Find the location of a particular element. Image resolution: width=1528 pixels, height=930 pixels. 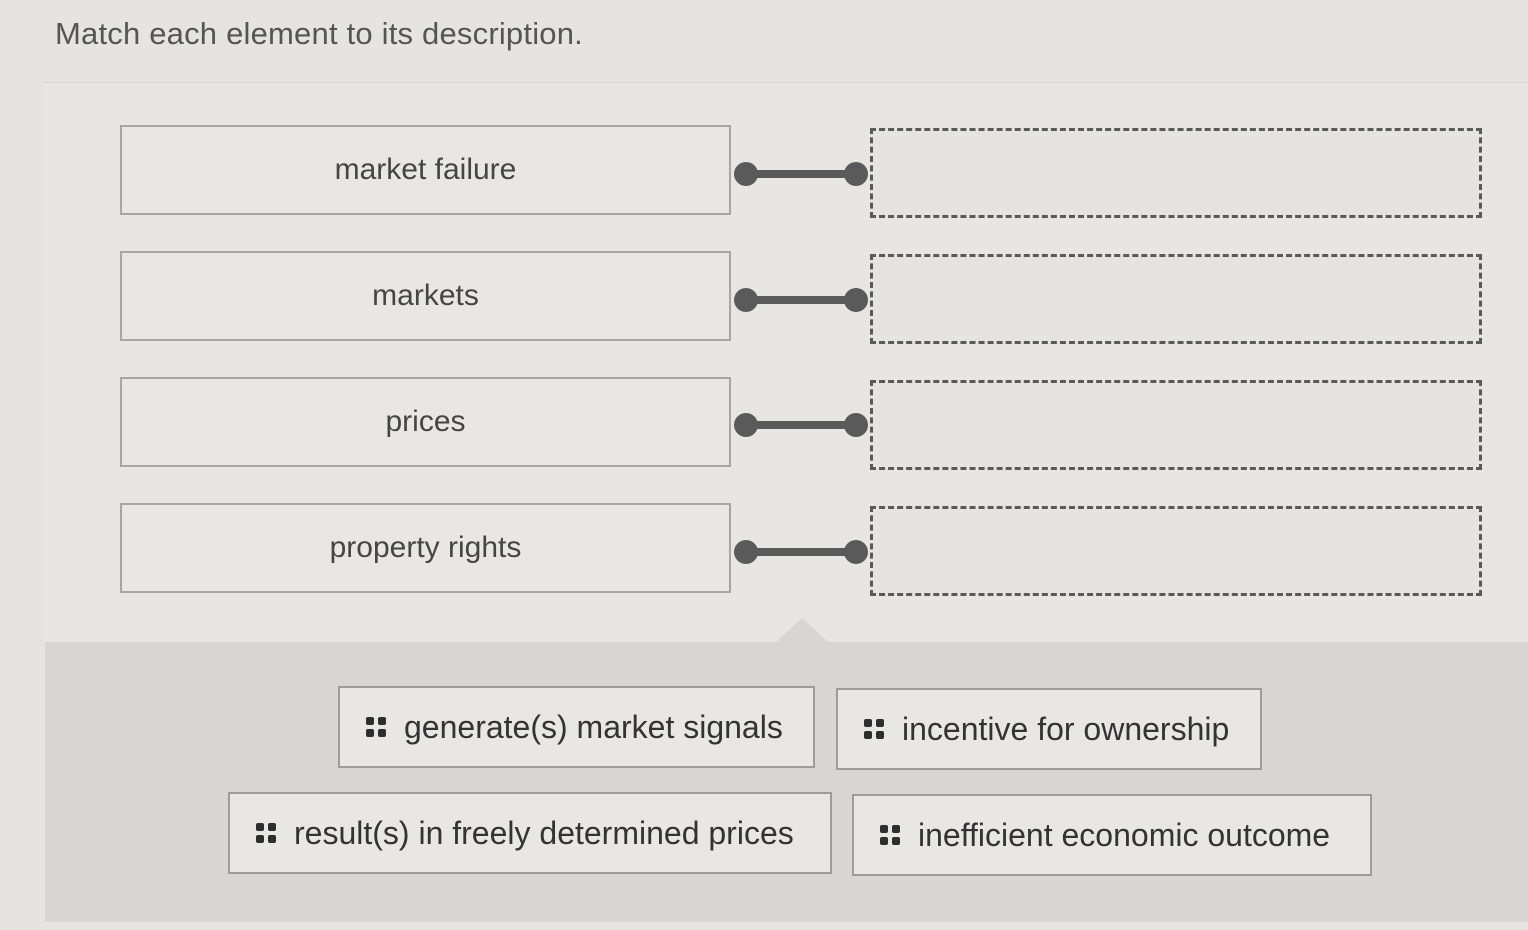

choice-incentive-for-ownership: incentive for ownership is located at coordinates (1049, 729).